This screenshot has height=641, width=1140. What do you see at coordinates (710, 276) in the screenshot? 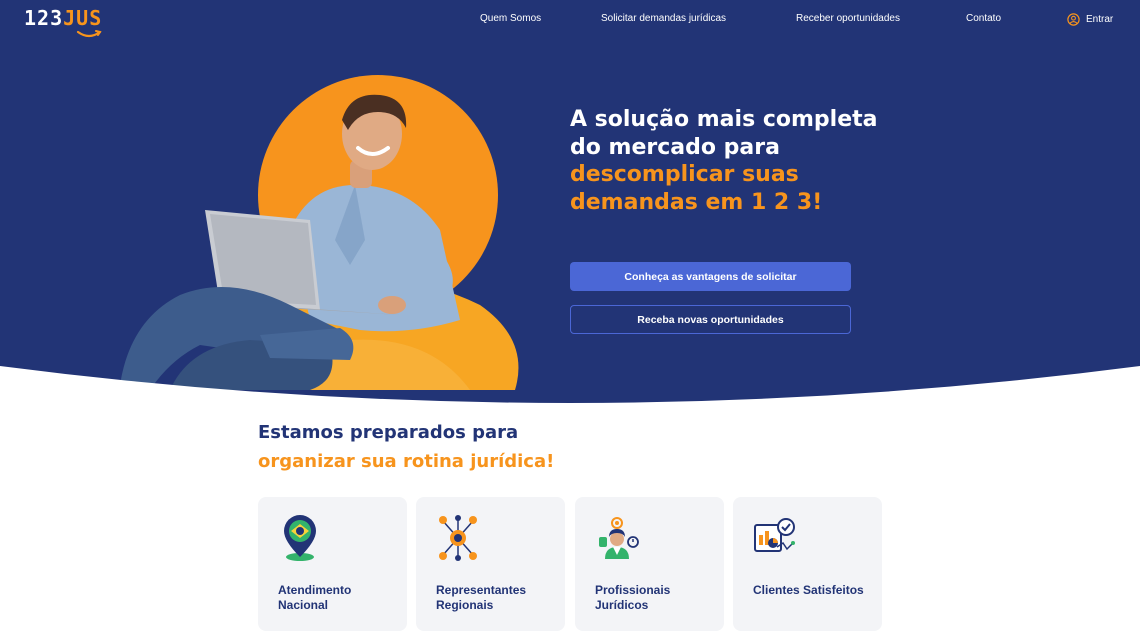
I see `solicitar-vantagens-button: Conheça as vantagens de solicitar` at bounding box center [710, 276].